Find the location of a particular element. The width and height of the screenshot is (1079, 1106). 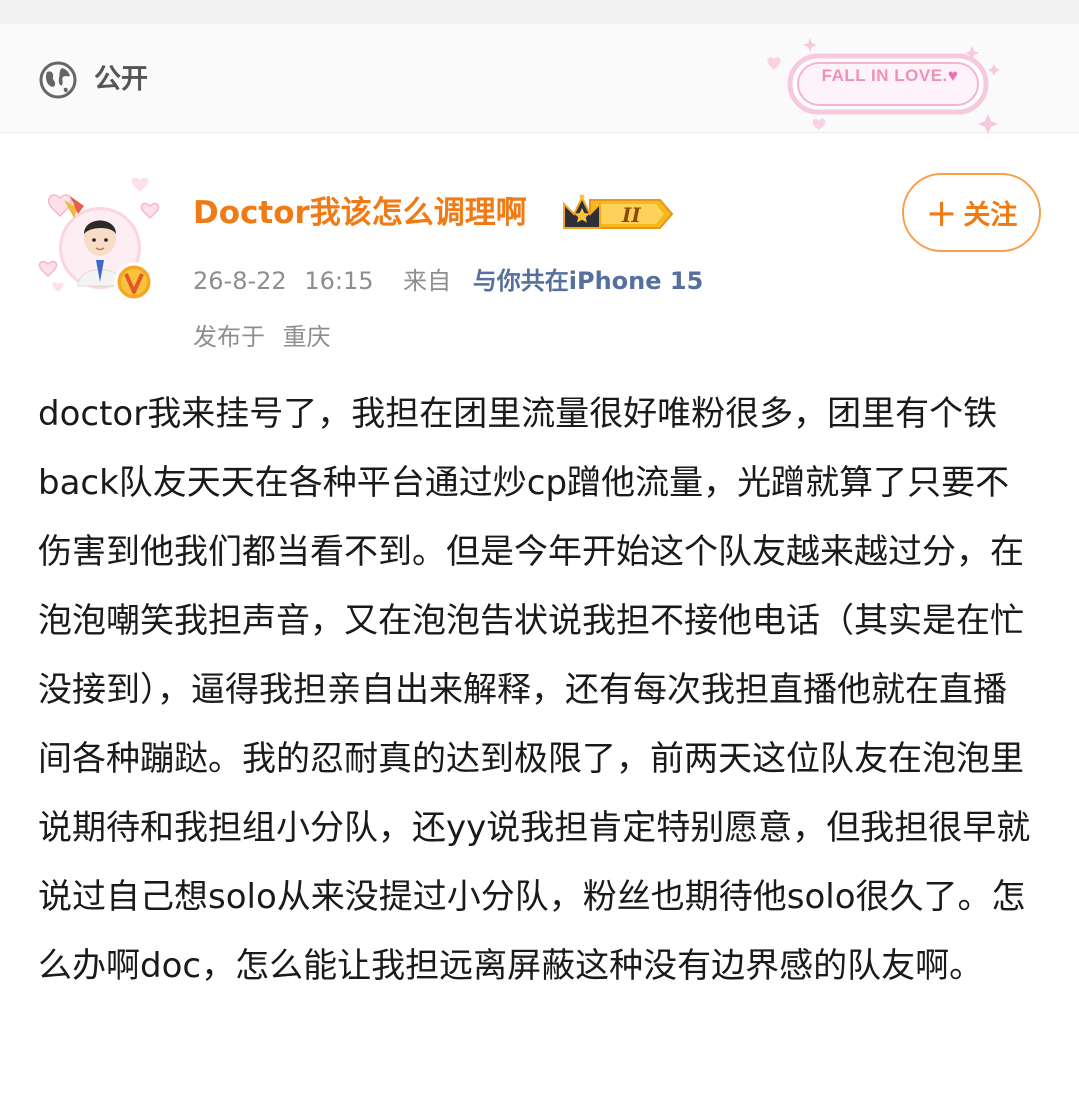

post-time: 16:15 is located at coordinates (339, 281).